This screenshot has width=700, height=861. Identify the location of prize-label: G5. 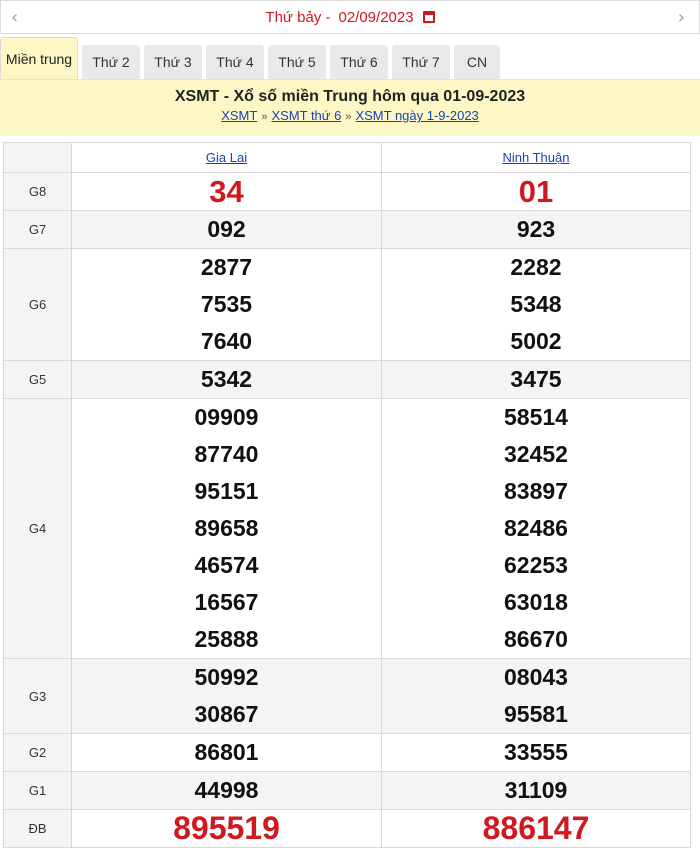
(37, 379).